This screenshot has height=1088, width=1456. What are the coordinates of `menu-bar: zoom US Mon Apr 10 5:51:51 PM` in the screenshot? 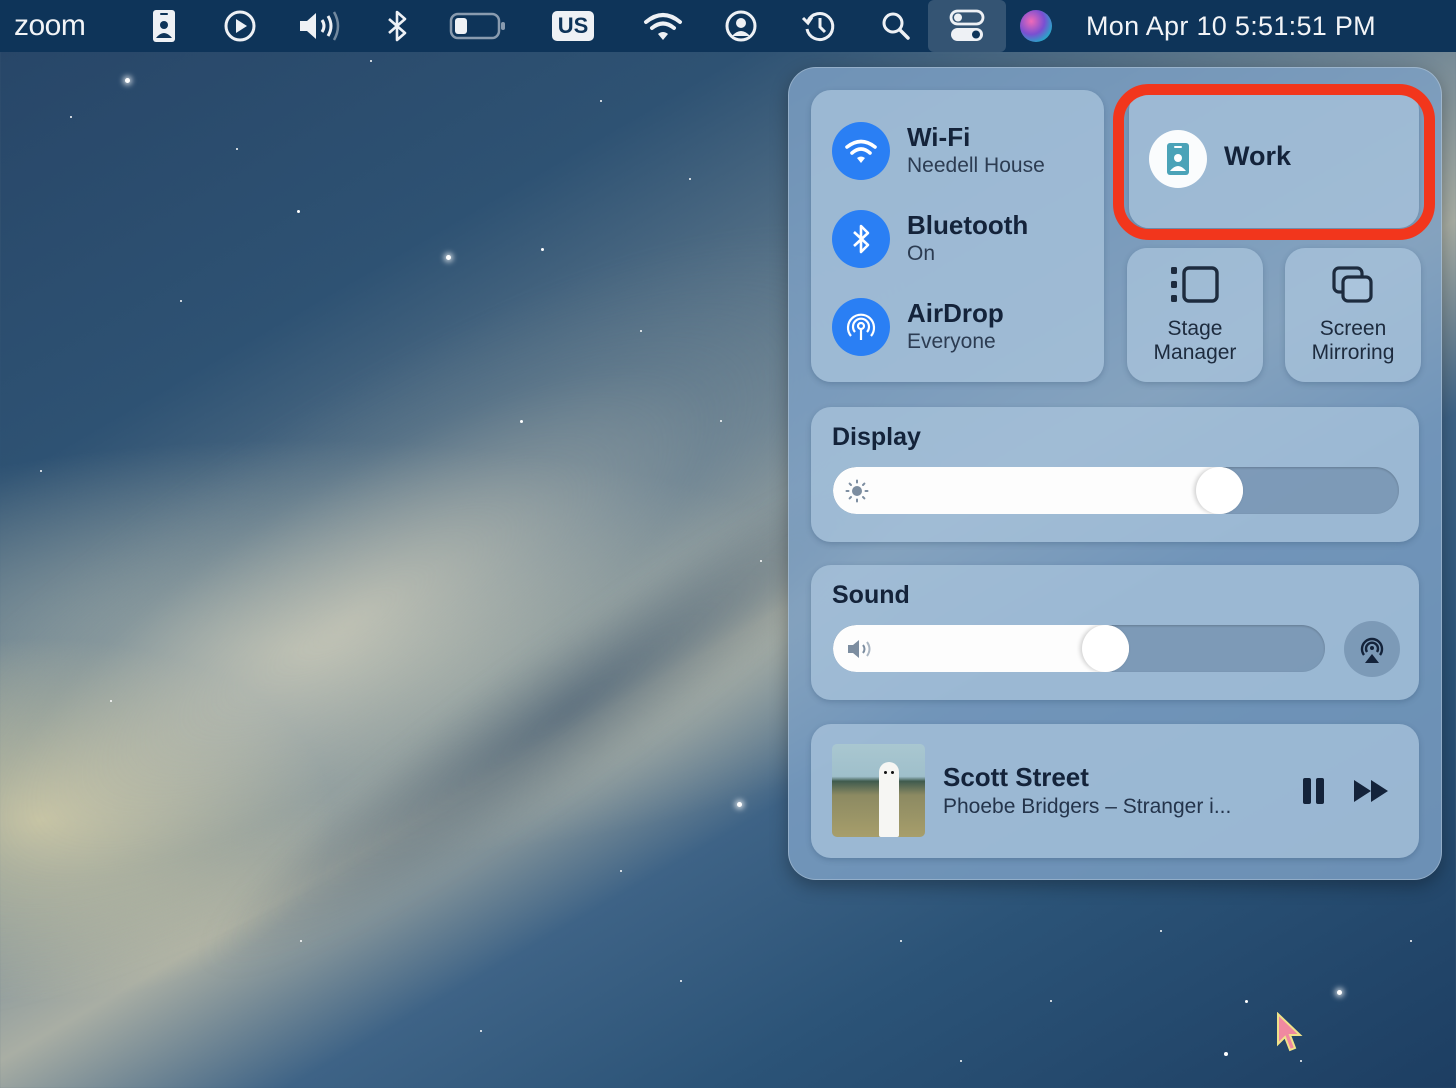 It's located at (728, 26).